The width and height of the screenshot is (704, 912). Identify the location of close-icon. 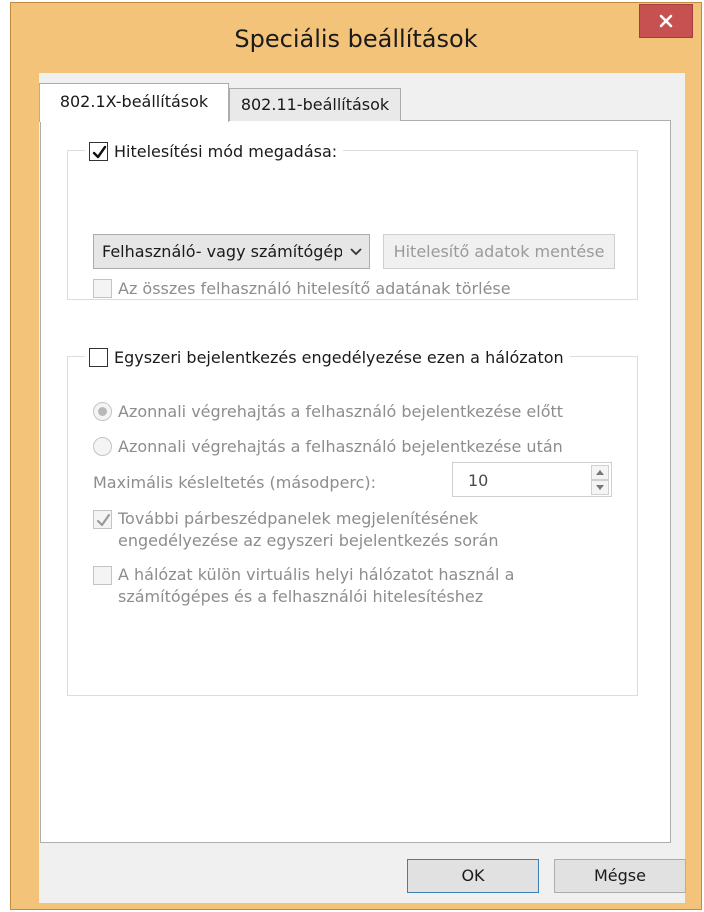
(666, 21).